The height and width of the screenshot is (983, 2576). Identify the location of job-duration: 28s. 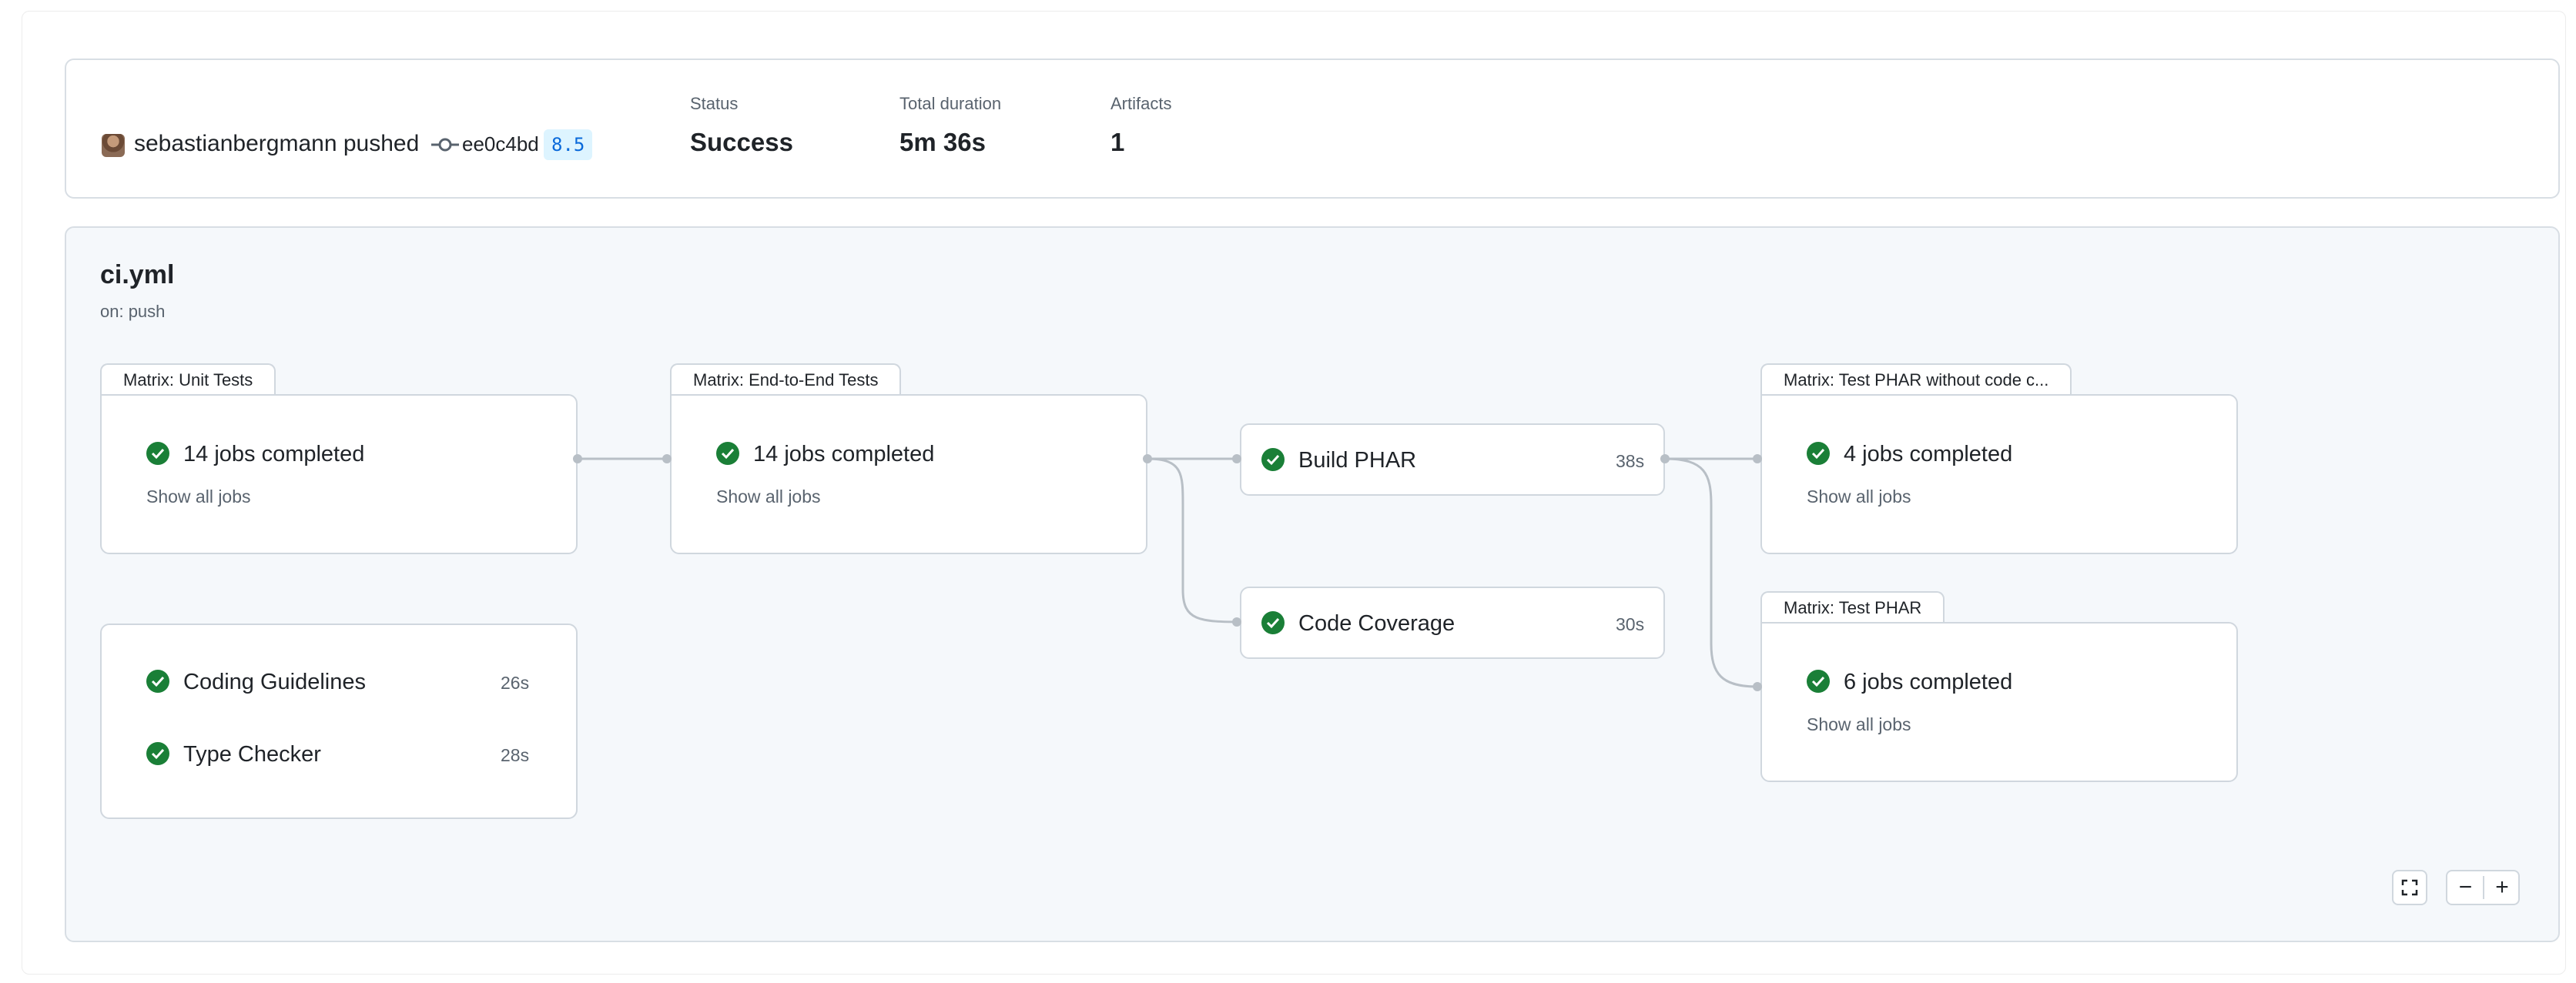
(515, 755).